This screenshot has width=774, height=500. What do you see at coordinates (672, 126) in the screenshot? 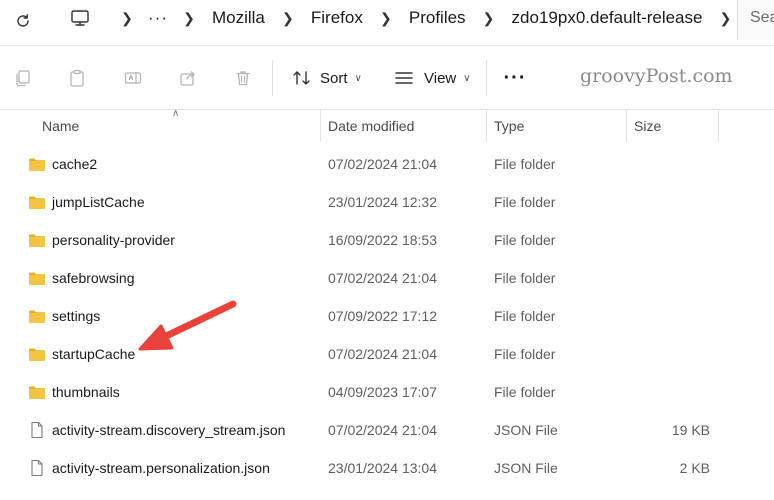
I see `column-header-size: Size` at bounding box center [672, 126].